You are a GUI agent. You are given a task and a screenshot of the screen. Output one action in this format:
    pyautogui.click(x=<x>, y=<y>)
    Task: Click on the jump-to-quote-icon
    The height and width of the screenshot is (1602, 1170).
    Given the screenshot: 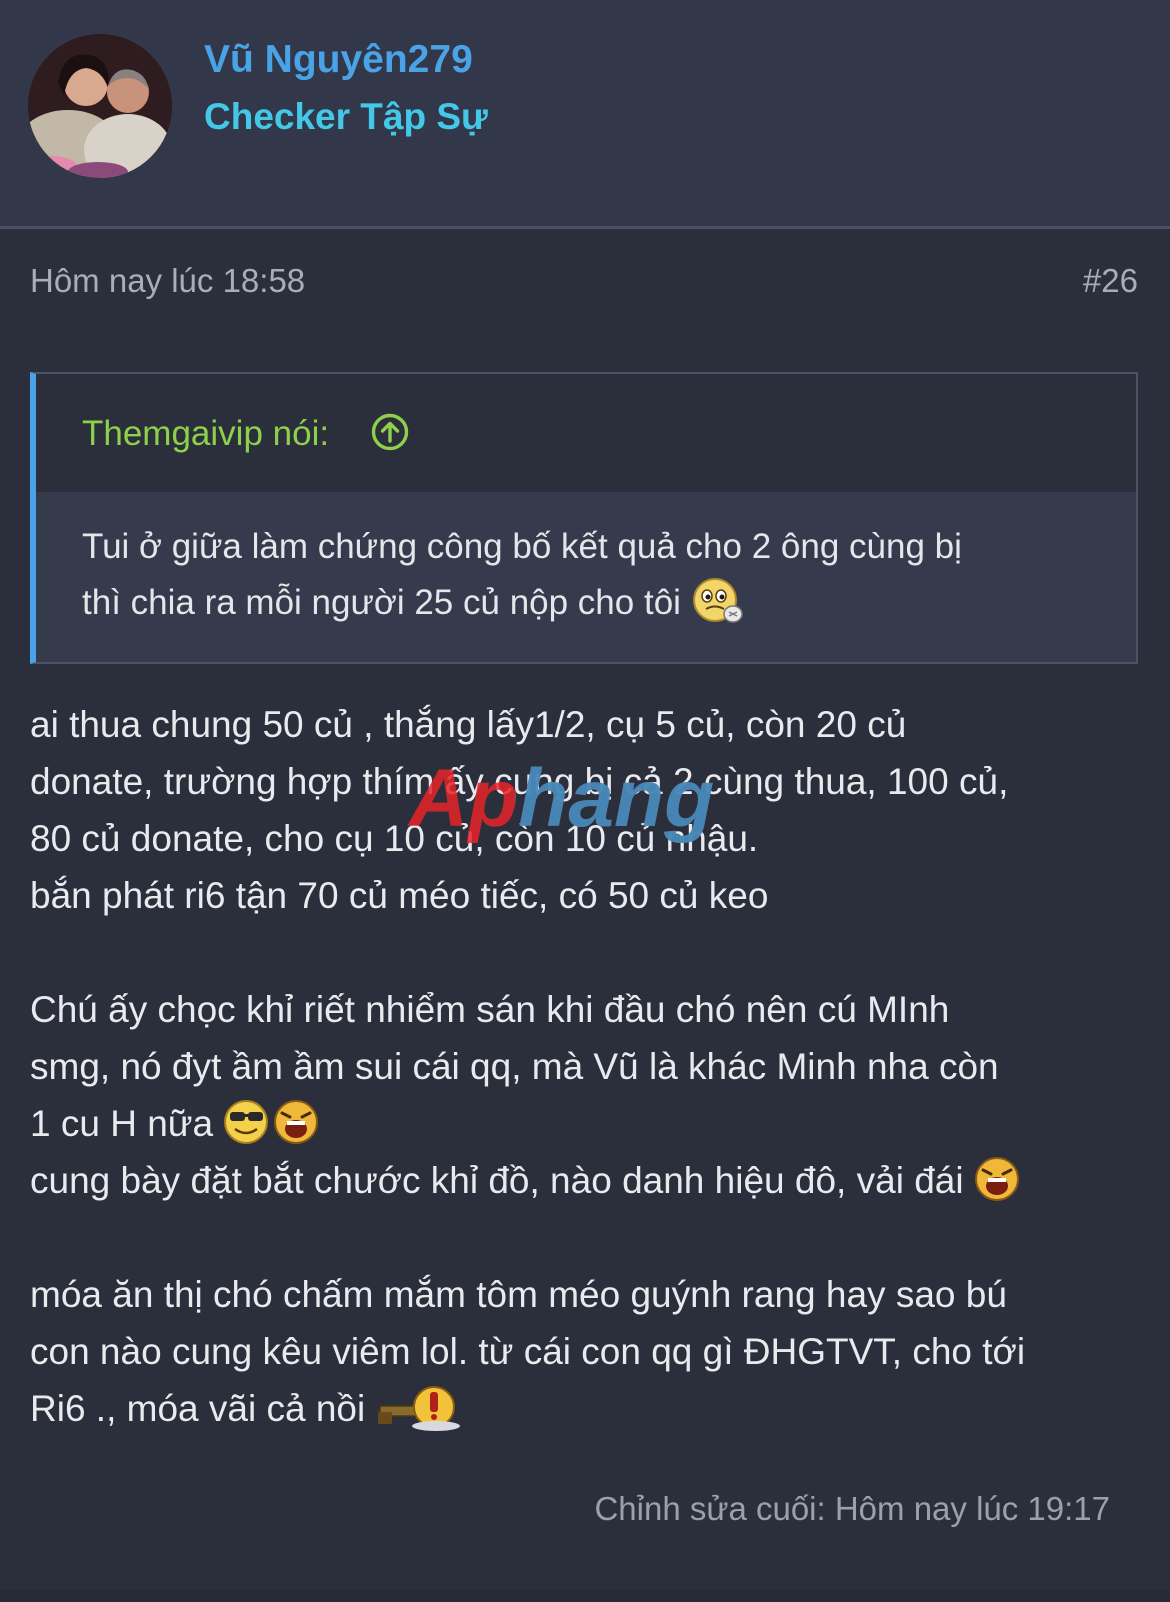 What is the action you would take?
    pyautogui.click(x=390, y=432)
    